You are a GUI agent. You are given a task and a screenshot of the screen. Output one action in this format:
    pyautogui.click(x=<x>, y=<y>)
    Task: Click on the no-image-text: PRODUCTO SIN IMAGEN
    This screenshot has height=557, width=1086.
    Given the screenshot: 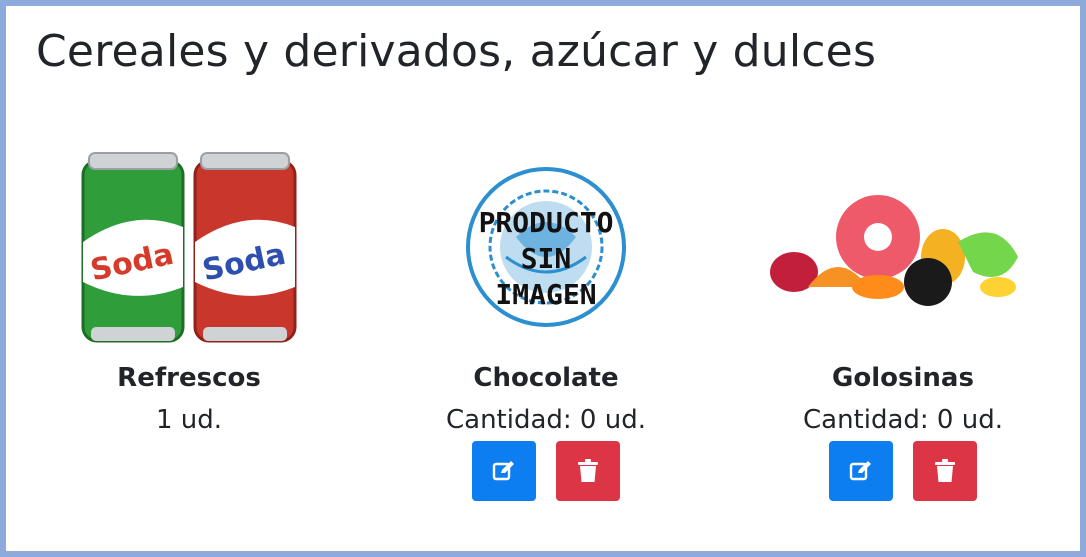 What is the action you would take?
    pyautogui.click(x=546, y=258)
    